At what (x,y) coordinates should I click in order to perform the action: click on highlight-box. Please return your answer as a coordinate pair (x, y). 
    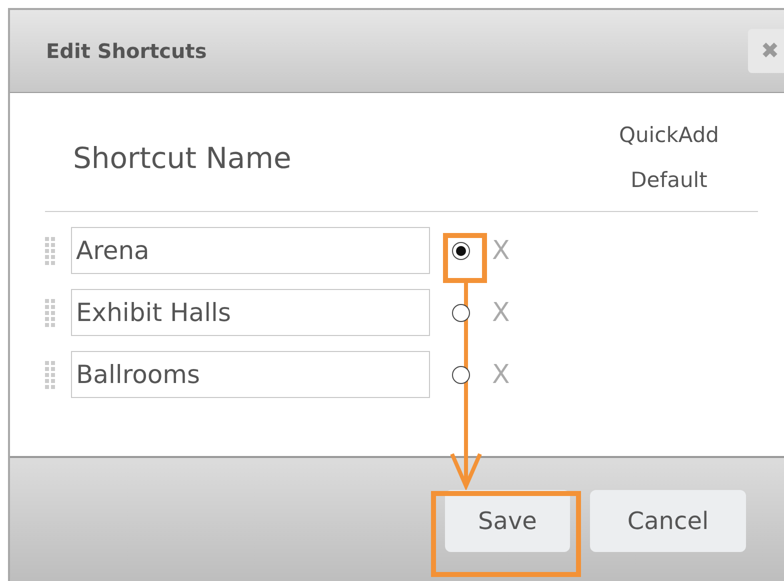
    Looking at the image, I should click on (465, 258).